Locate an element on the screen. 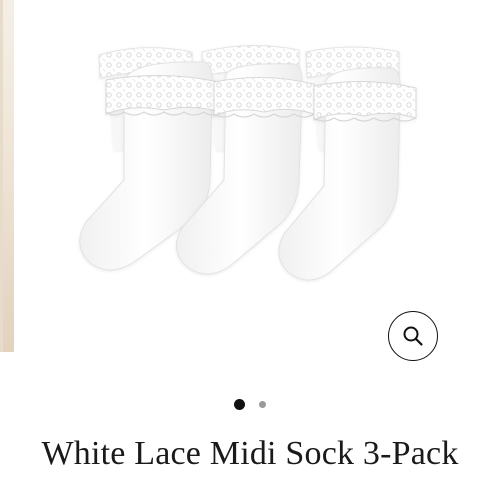  carousel-dots is located at coordinates (250, 404).